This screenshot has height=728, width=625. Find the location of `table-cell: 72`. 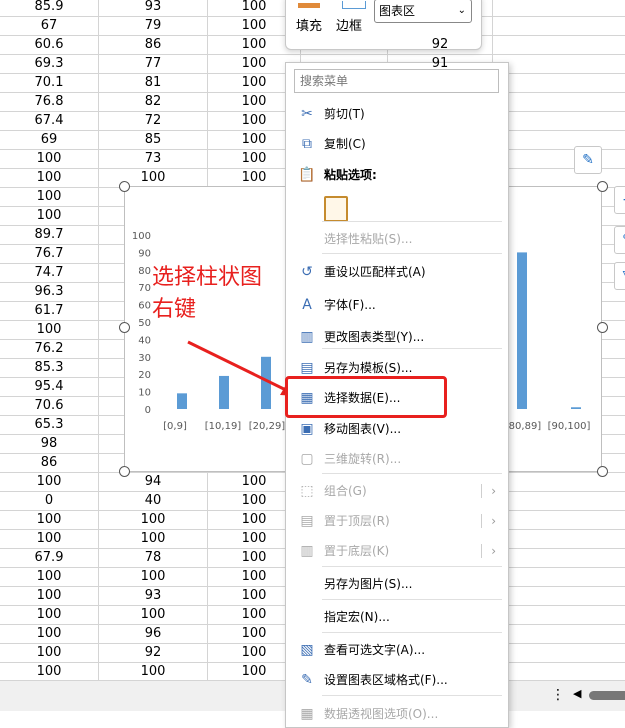

table-cell: 72 is located at coordinates (153, 121).